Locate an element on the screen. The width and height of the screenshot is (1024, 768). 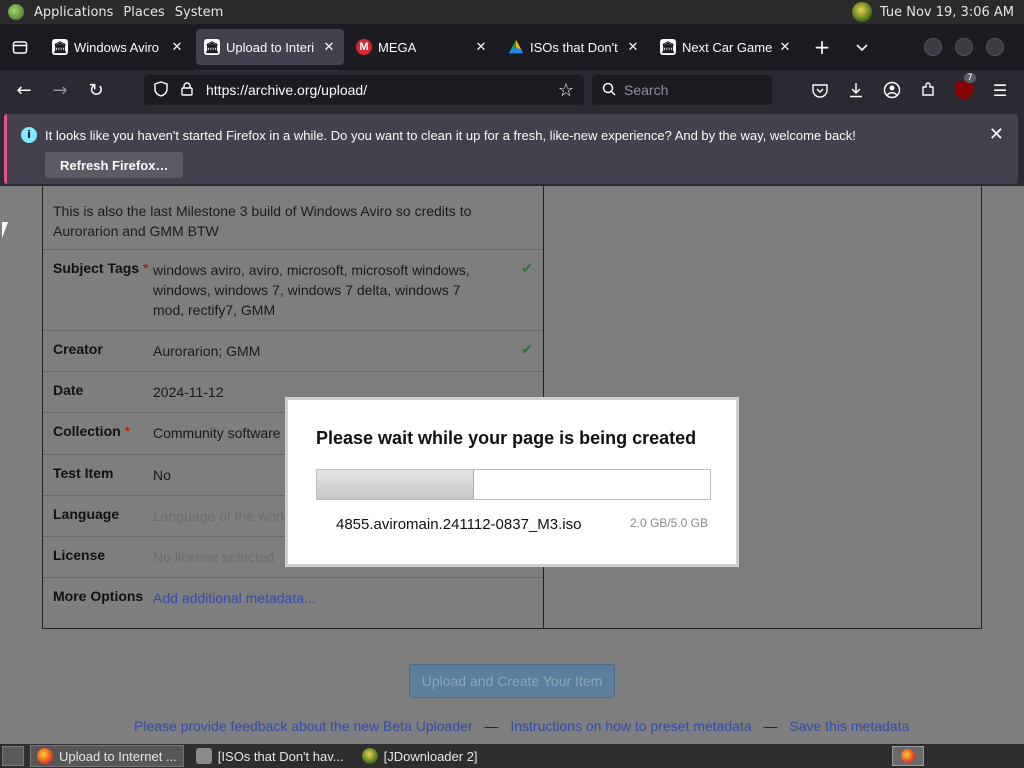
maximize-window-button is located at coordinates (964, 47).